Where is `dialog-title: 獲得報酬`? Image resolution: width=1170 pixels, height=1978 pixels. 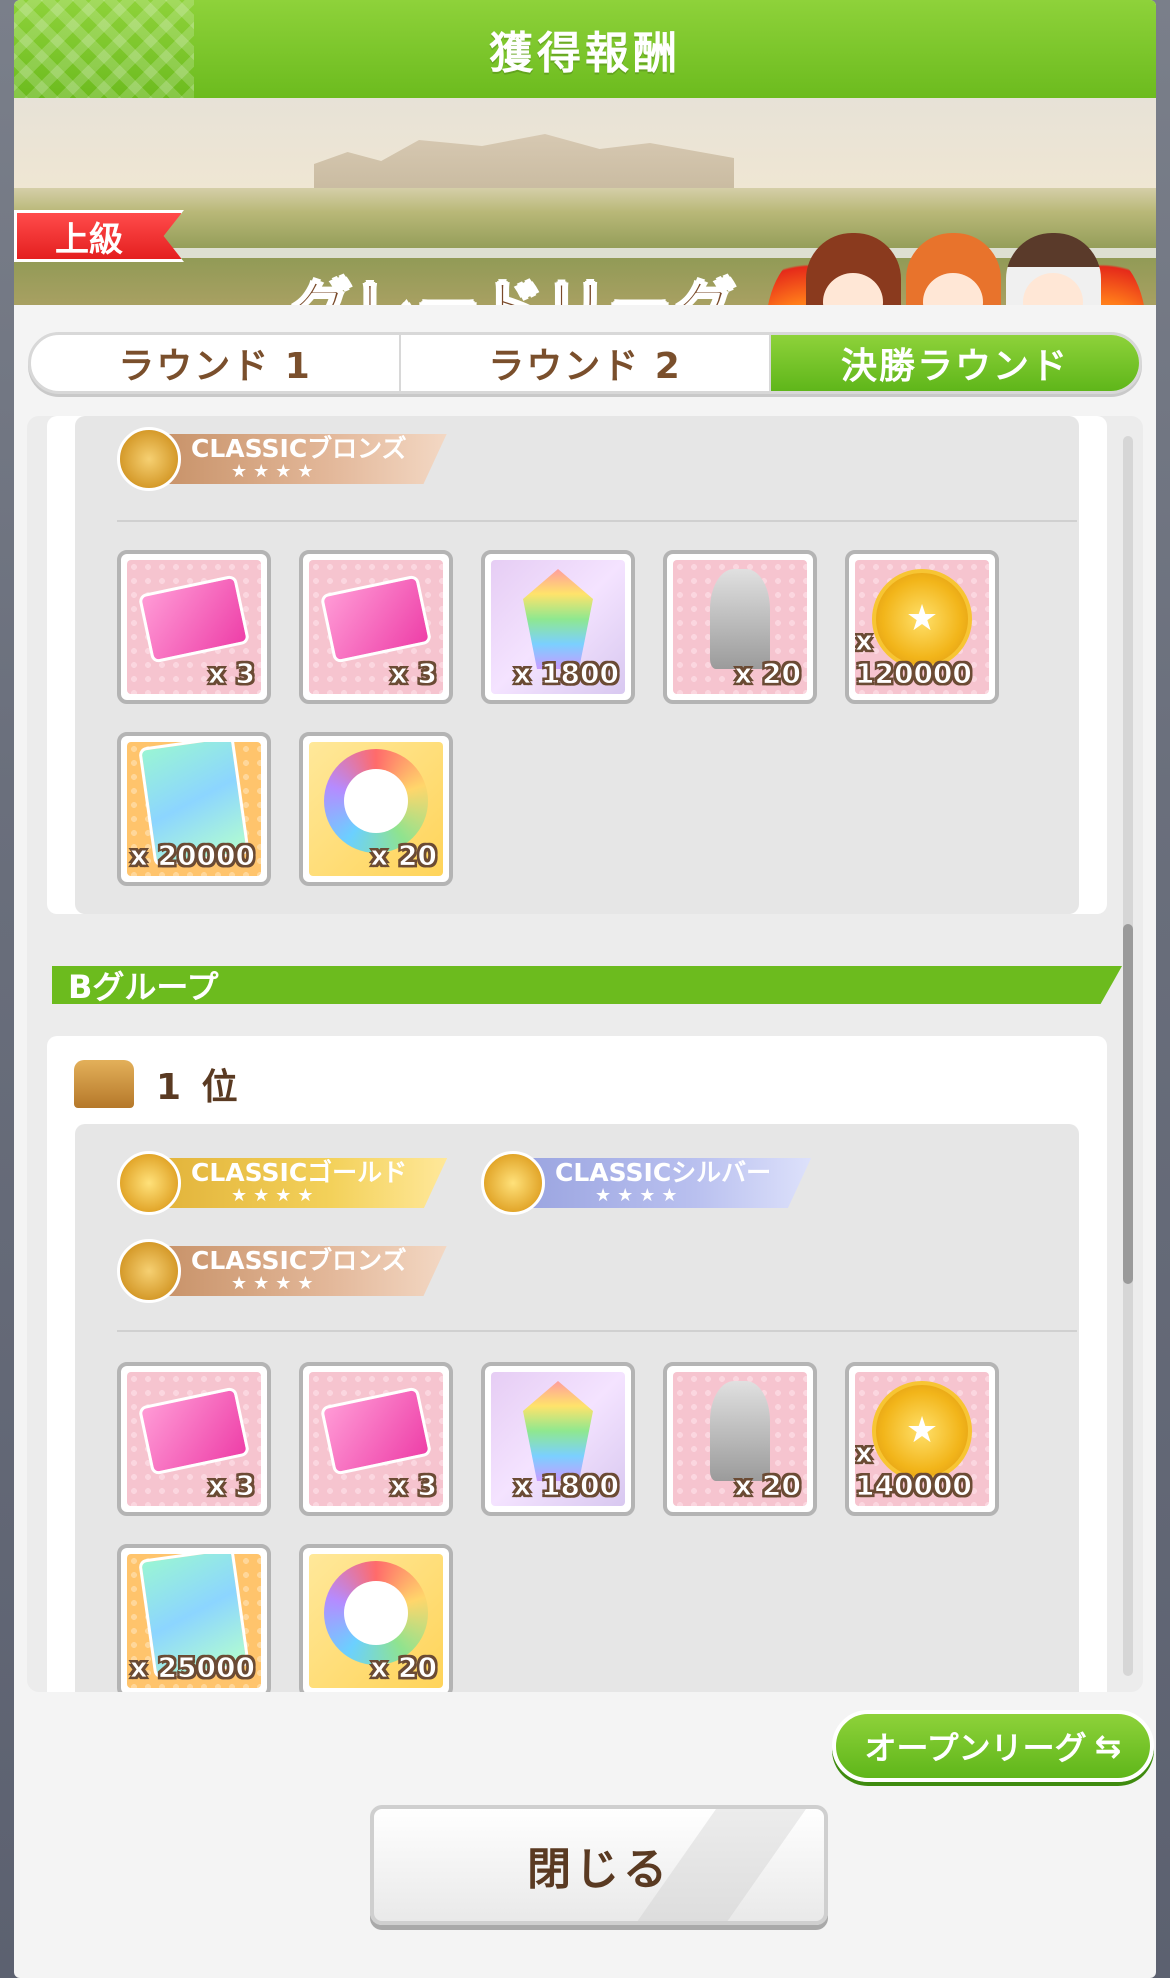
dialog-title: 獲得報酬 is located at coordinates (585, 53).